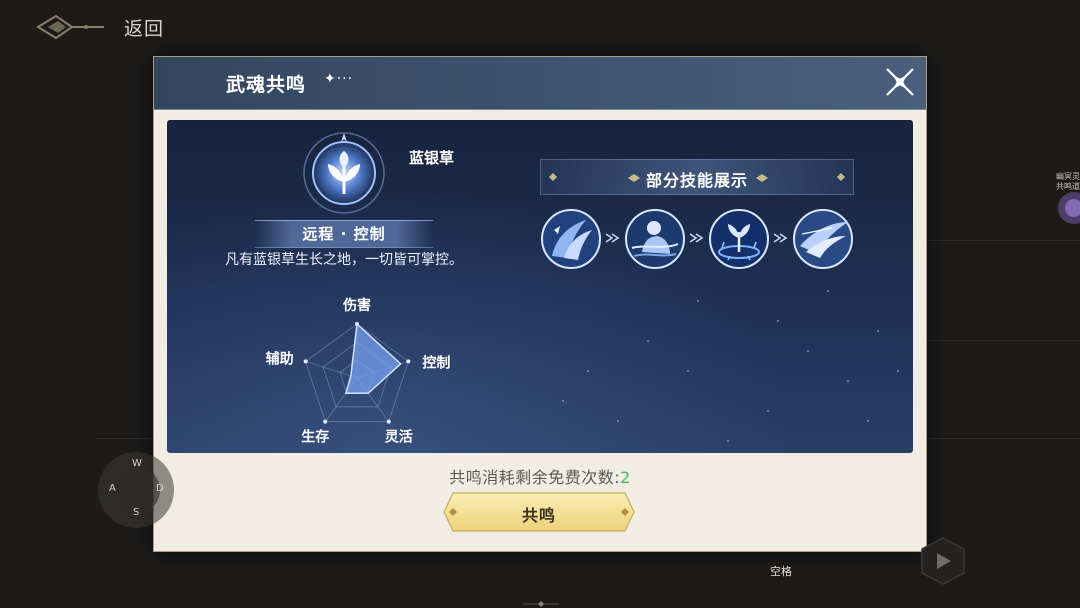 The width and height of the screenshot is (1080, 608). What do you see at coordinates (541, 604) in the screenshot?
I see `bottom-ornament-icon` at bounding box center [541, 604].